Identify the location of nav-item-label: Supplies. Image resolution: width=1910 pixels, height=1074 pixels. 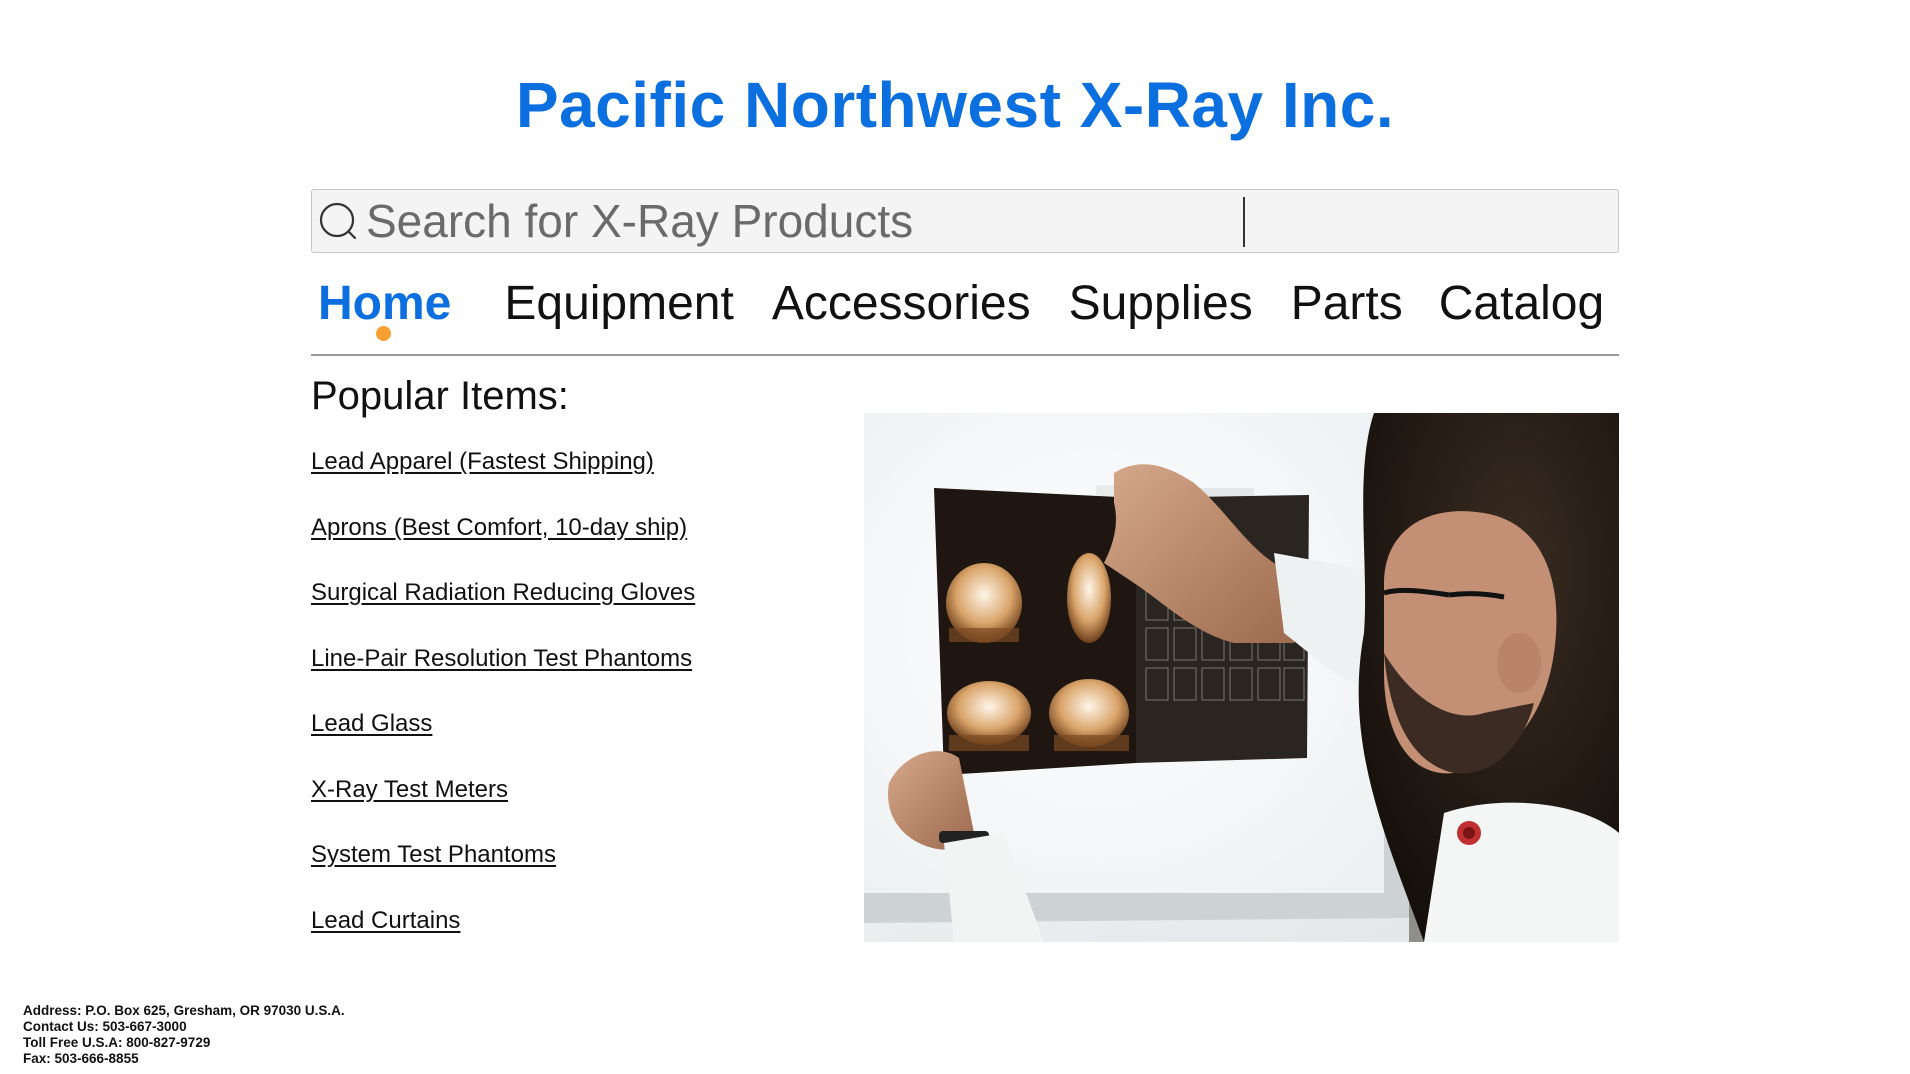
(1160, 303).